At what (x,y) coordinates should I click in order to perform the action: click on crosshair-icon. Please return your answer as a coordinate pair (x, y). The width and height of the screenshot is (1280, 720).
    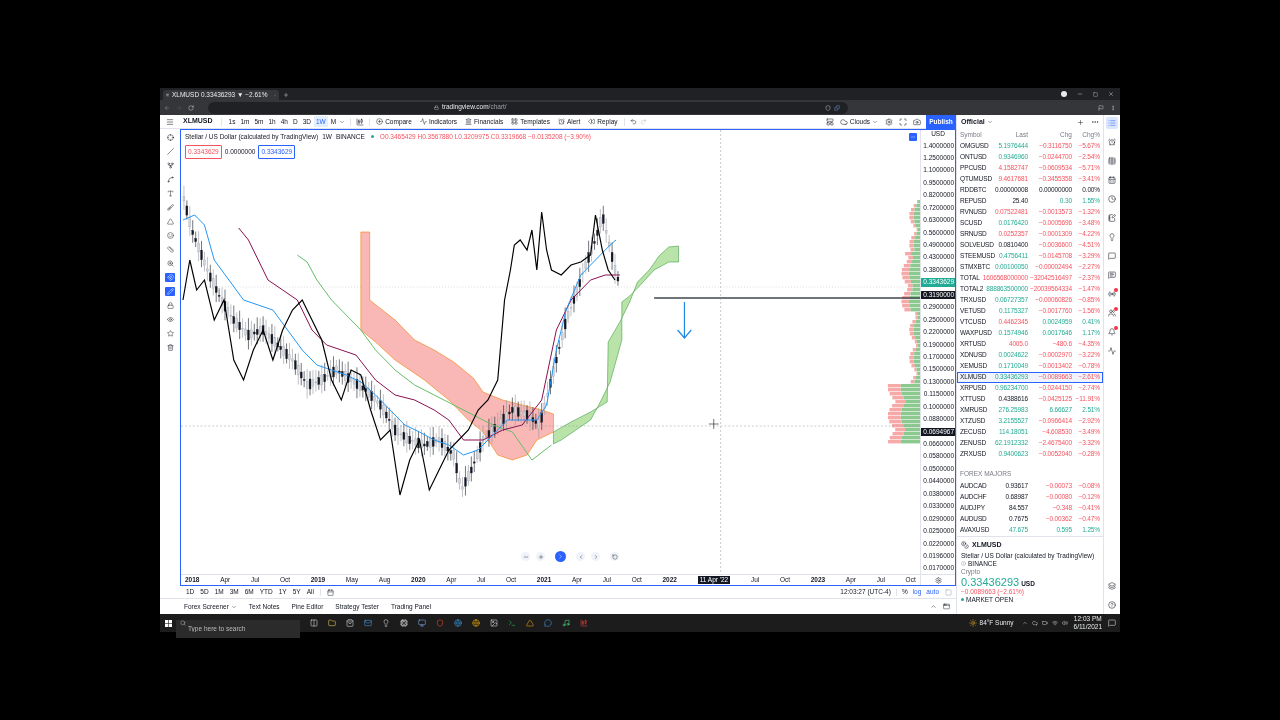
    Looking at the image, I should click on (170, 137).